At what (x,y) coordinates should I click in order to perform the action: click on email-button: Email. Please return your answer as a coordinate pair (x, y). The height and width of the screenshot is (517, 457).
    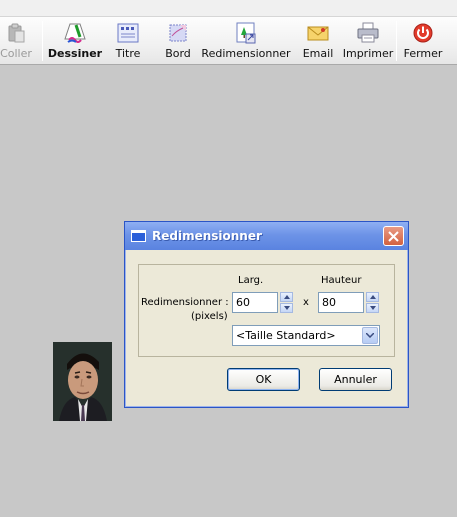
    Looking at the image, I should click on (318, 41).